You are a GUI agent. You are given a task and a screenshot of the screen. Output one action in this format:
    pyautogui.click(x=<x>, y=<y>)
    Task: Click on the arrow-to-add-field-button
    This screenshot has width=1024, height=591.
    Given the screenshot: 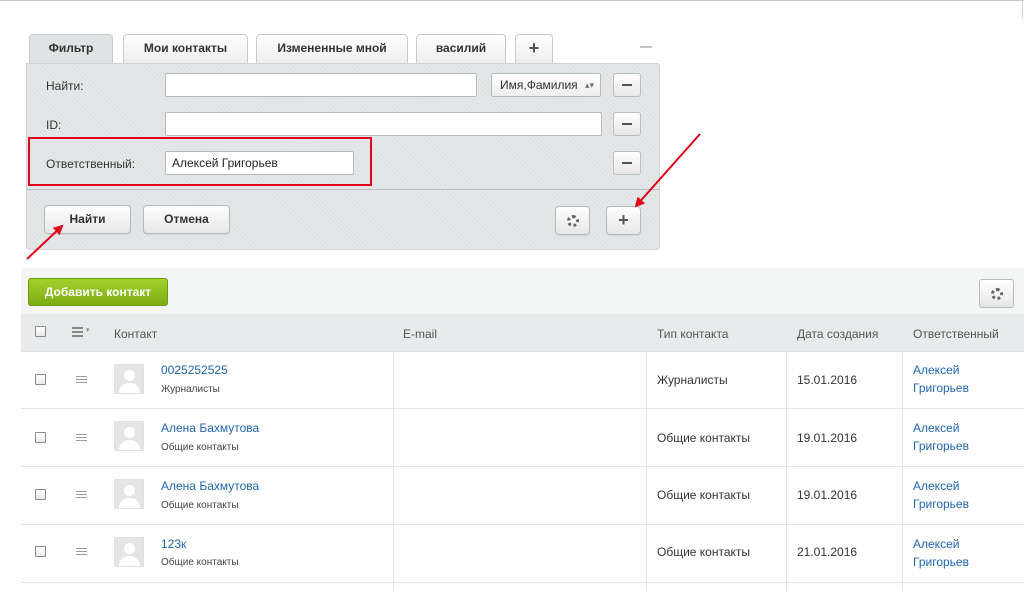 What is the action you would take?
    pyautogui.click(x=667, y=170)
    